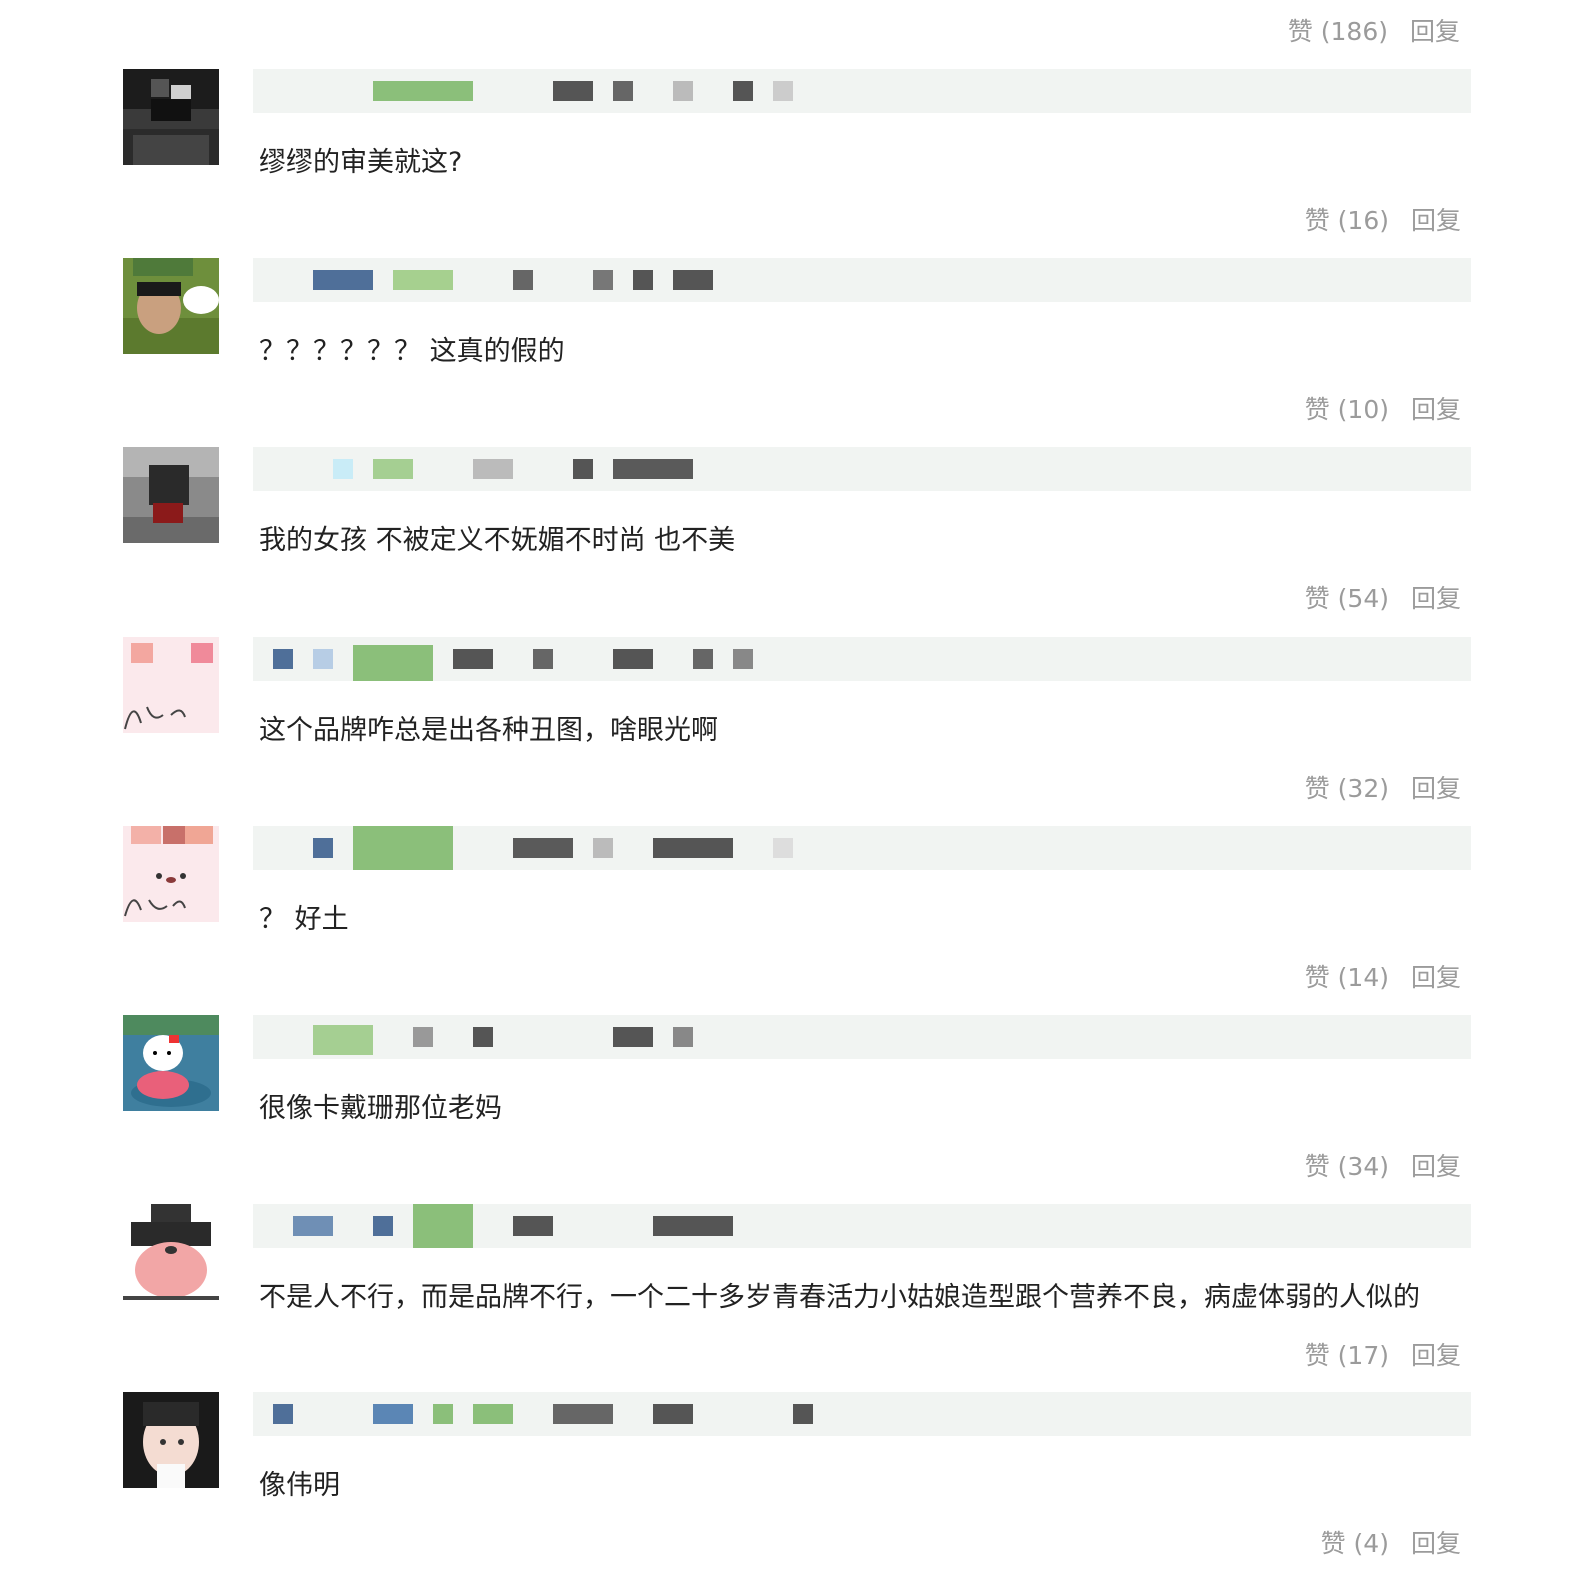 The image size is (1570, 1582). Describe the element at coordinates (380, 1108) in the screenshot. I see `comment-text: 很像卡戴珊那位老妈` at that location.